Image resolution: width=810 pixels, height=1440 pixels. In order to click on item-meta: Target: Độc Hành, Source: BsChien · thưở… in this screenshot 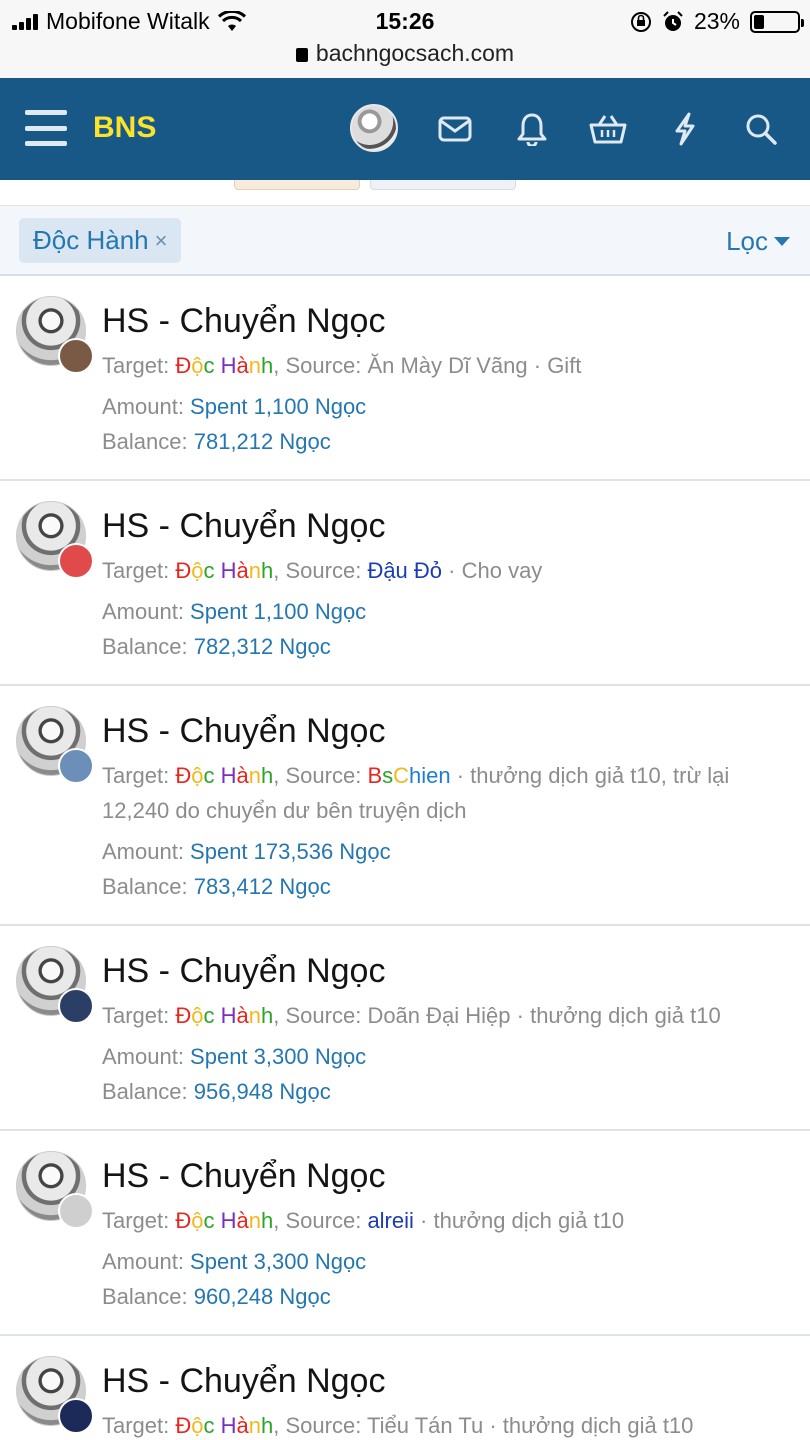, I will do `click(446, 793)`.